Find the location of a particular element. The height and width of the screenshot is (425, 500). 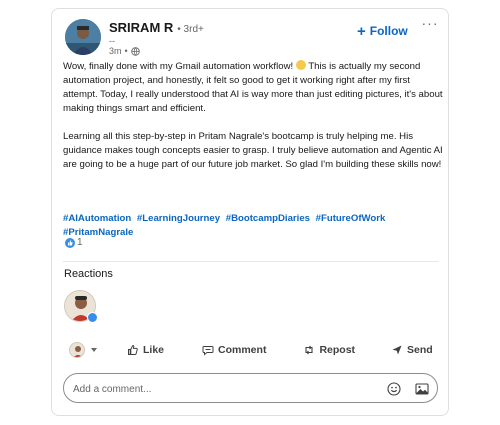

more-options-button: ··· is located at coordinates (430, 24).